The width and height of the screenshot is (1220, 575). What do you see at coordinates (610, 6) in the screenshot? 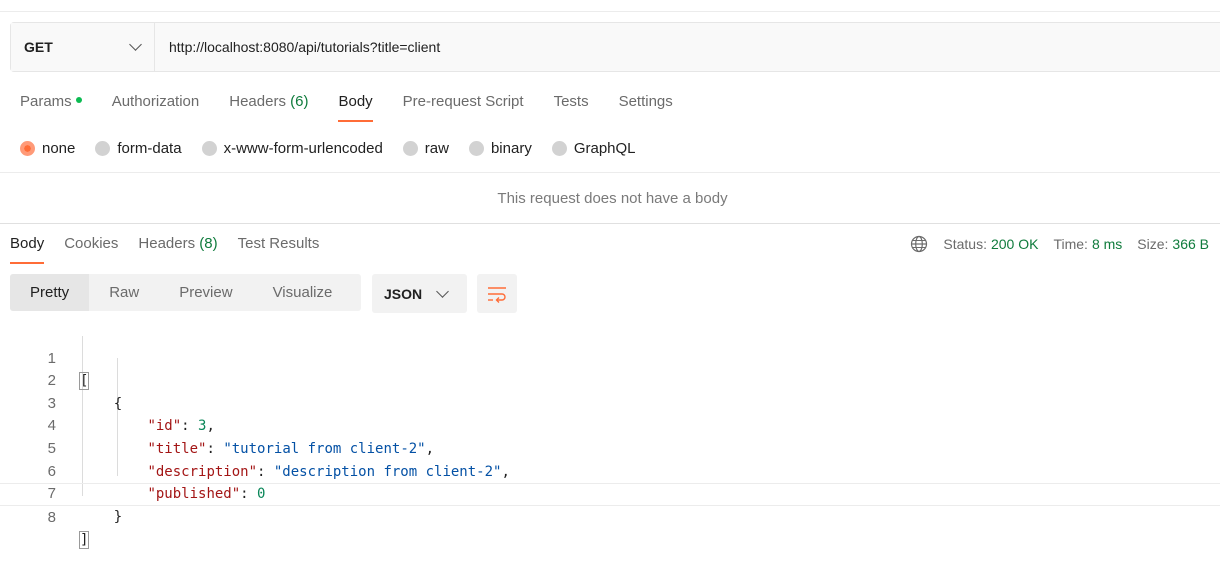
I see `top-strip` at bounding box center [610, 6].